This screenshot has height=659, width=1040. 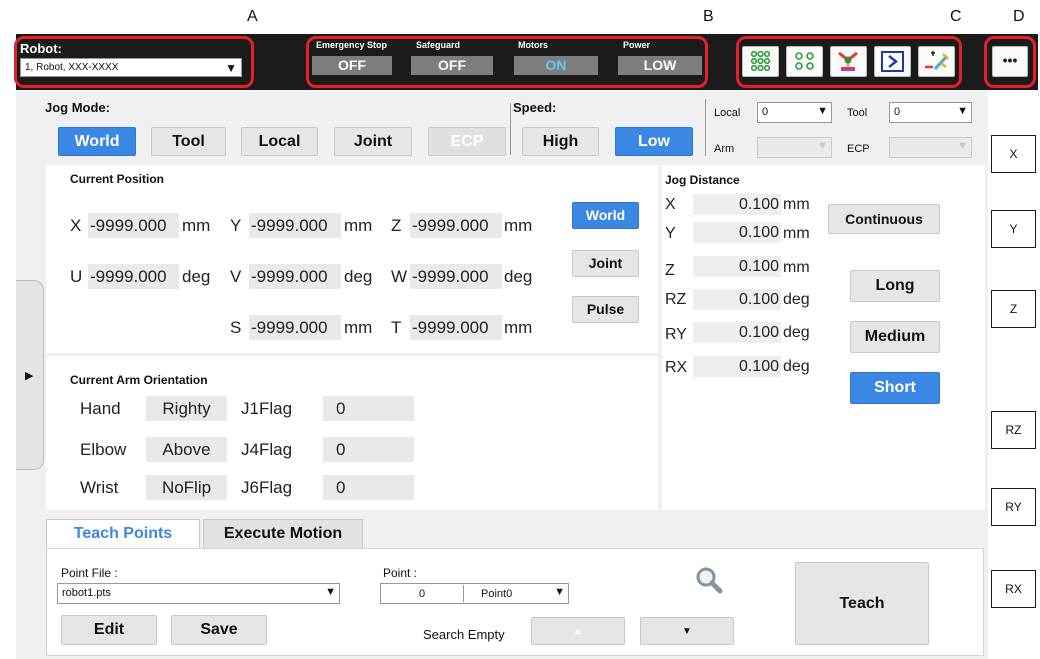 What do you see at coordinates (267, 449) in the screenshot?
I see `j4flag-label: J4Flag` at bounding box center [267, 449].